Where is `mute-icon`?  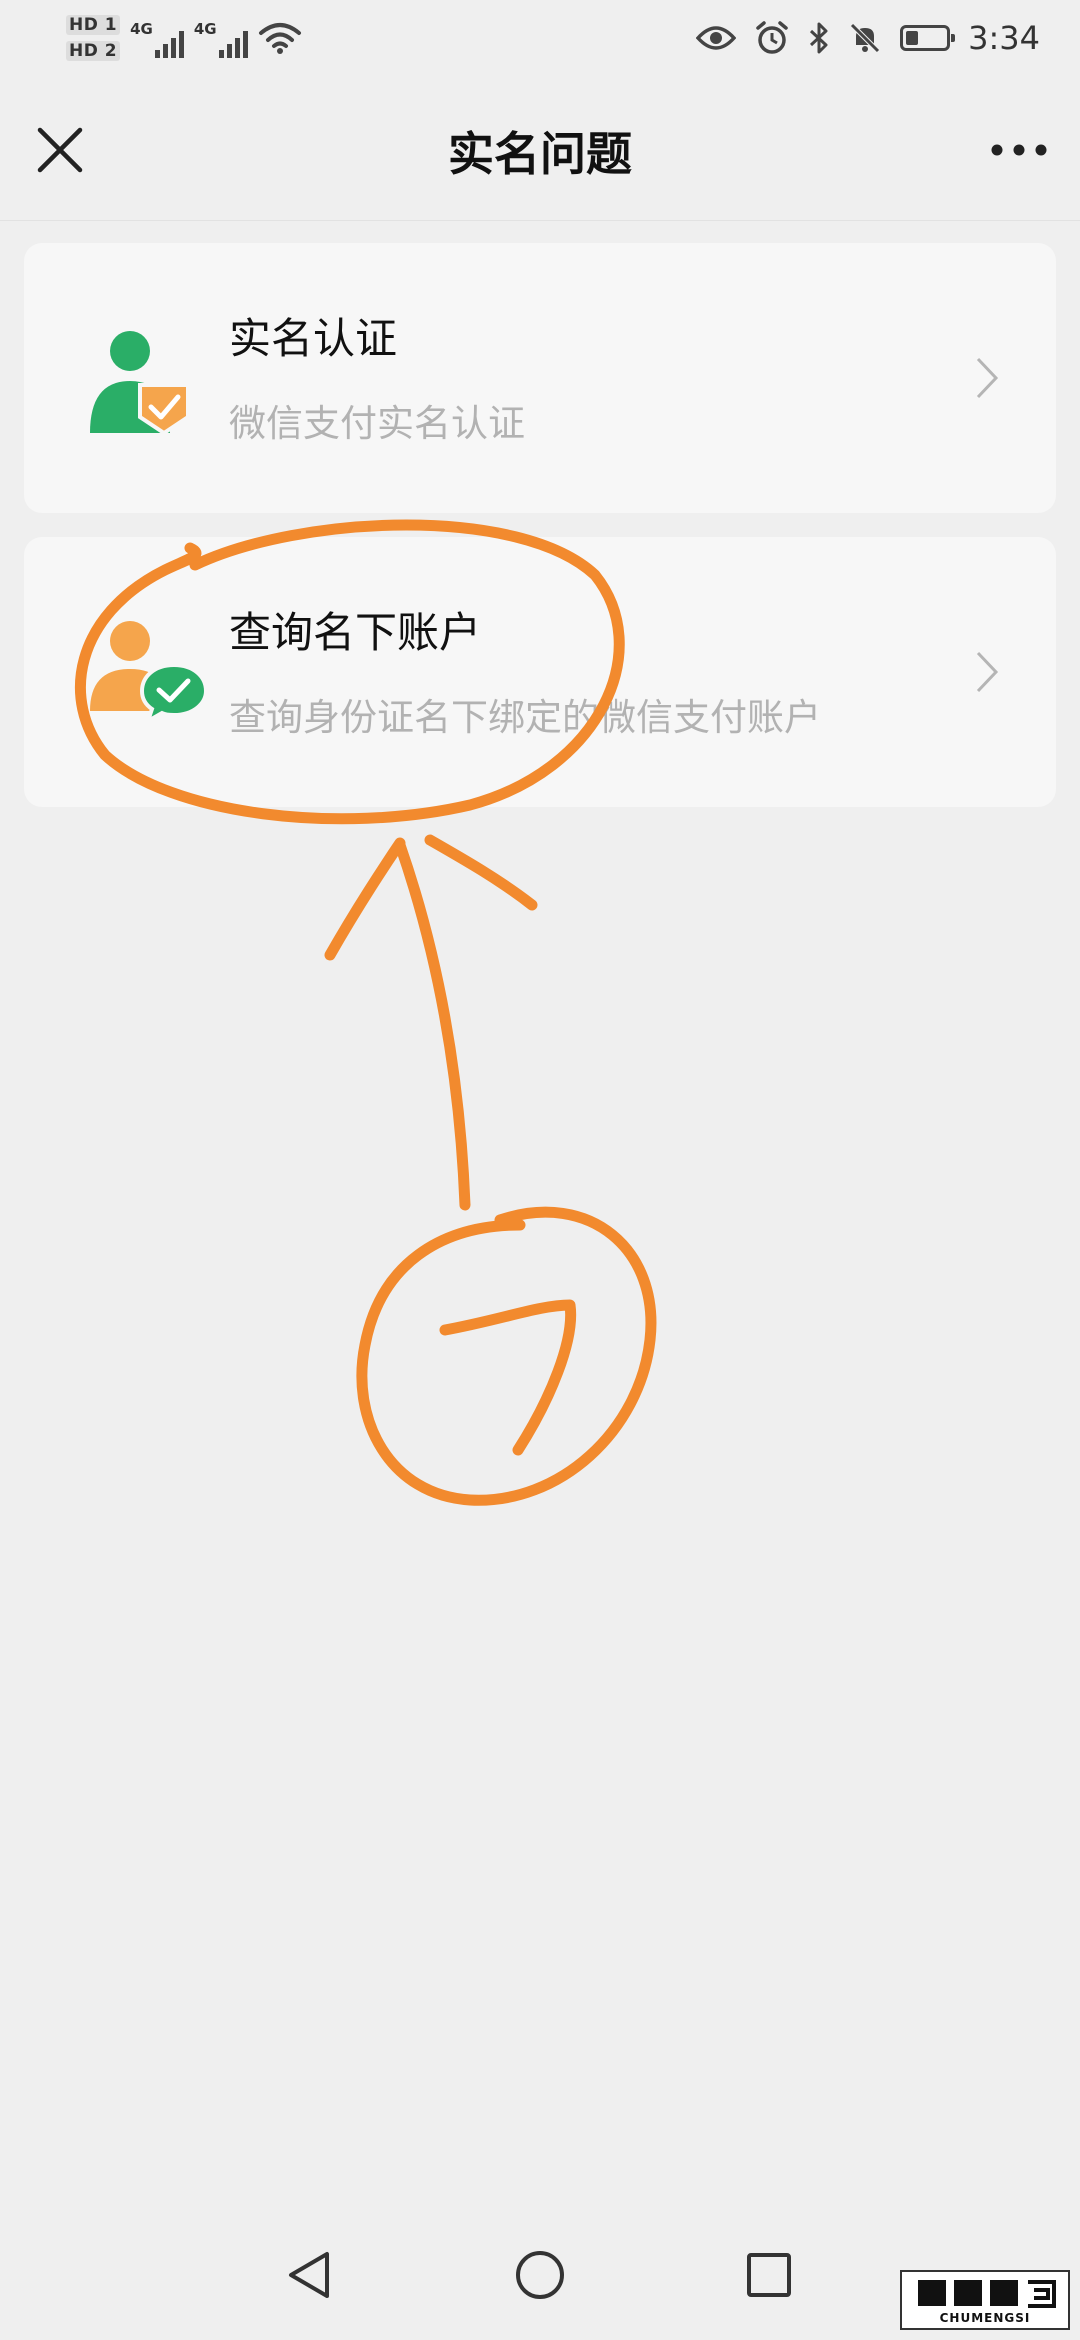
mute-icon is located at coordinates (865, 38).